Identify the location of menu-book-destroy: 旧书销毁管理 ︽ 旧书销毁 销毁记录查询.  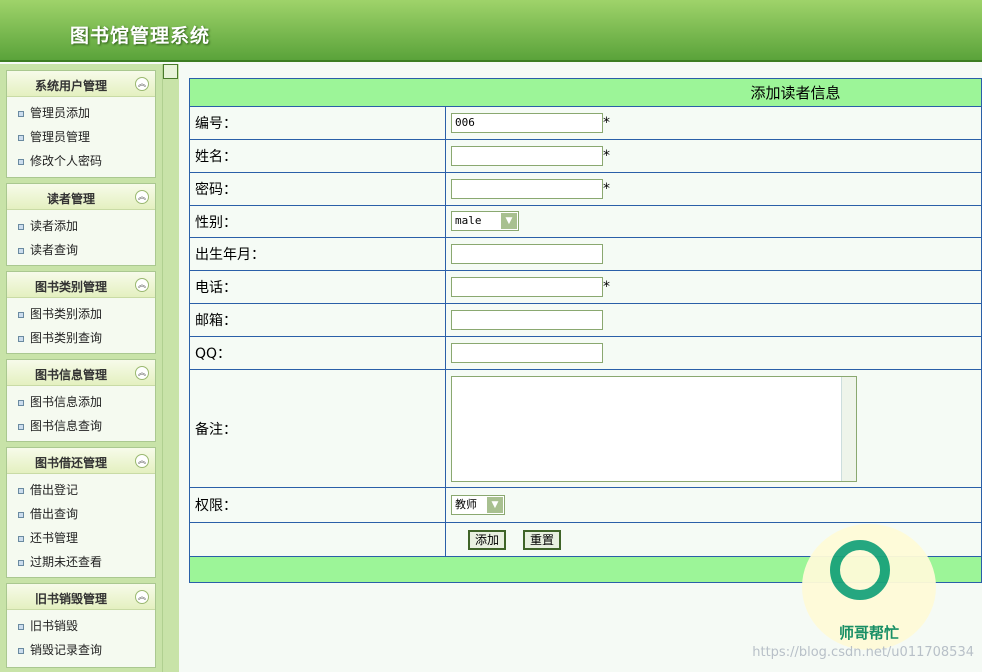
(81, 625).